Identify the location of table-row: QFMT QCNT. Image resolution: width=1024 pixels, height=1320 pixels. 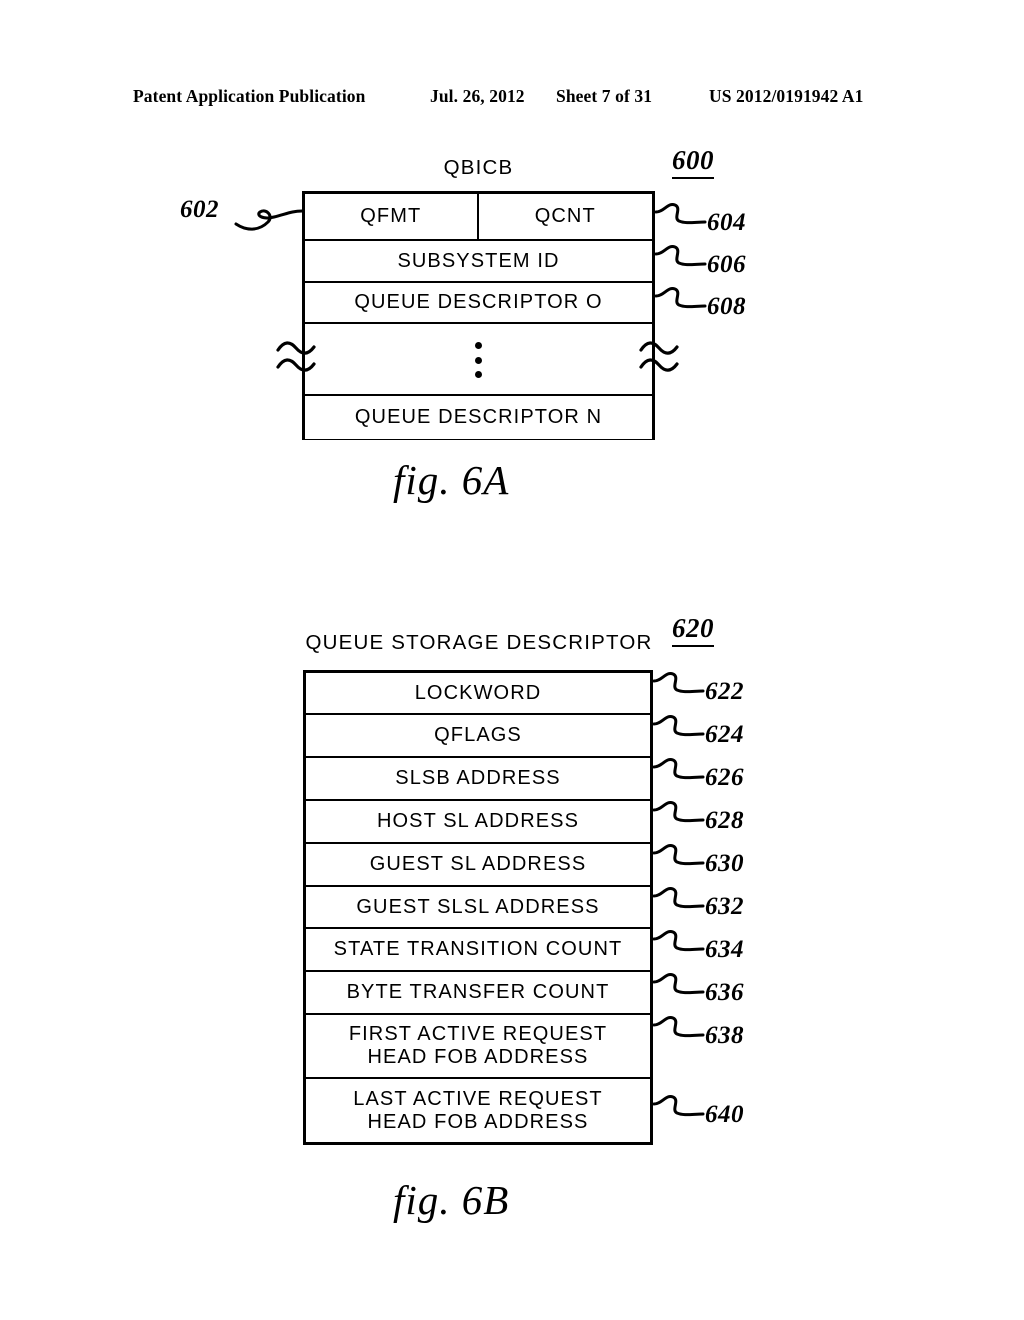
(478, 217).